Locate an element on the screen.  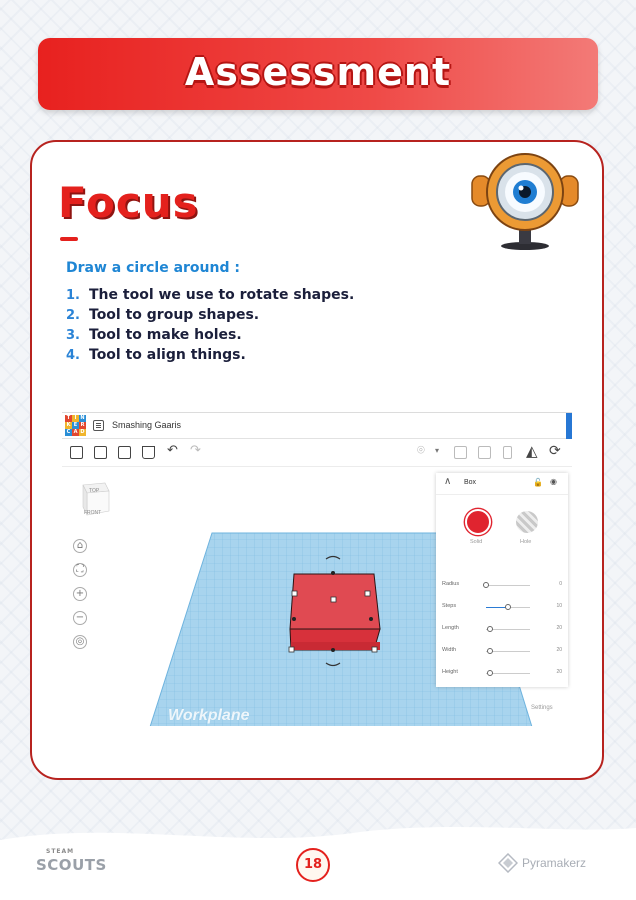
param-row-width: Width 20 is located at coordinates (502, 652).